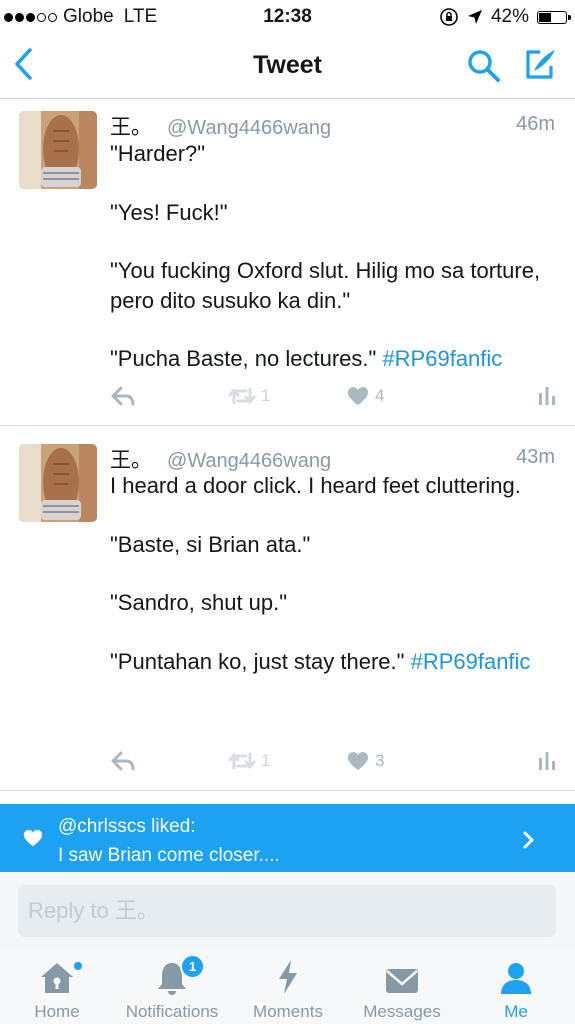 The width and height of the screenshot is (575, 1024). Describe the element at coordinates (260, 661) in the screenshot. I see `tweet-text-segment: "Puntahan ko, just stay there."` at that location.